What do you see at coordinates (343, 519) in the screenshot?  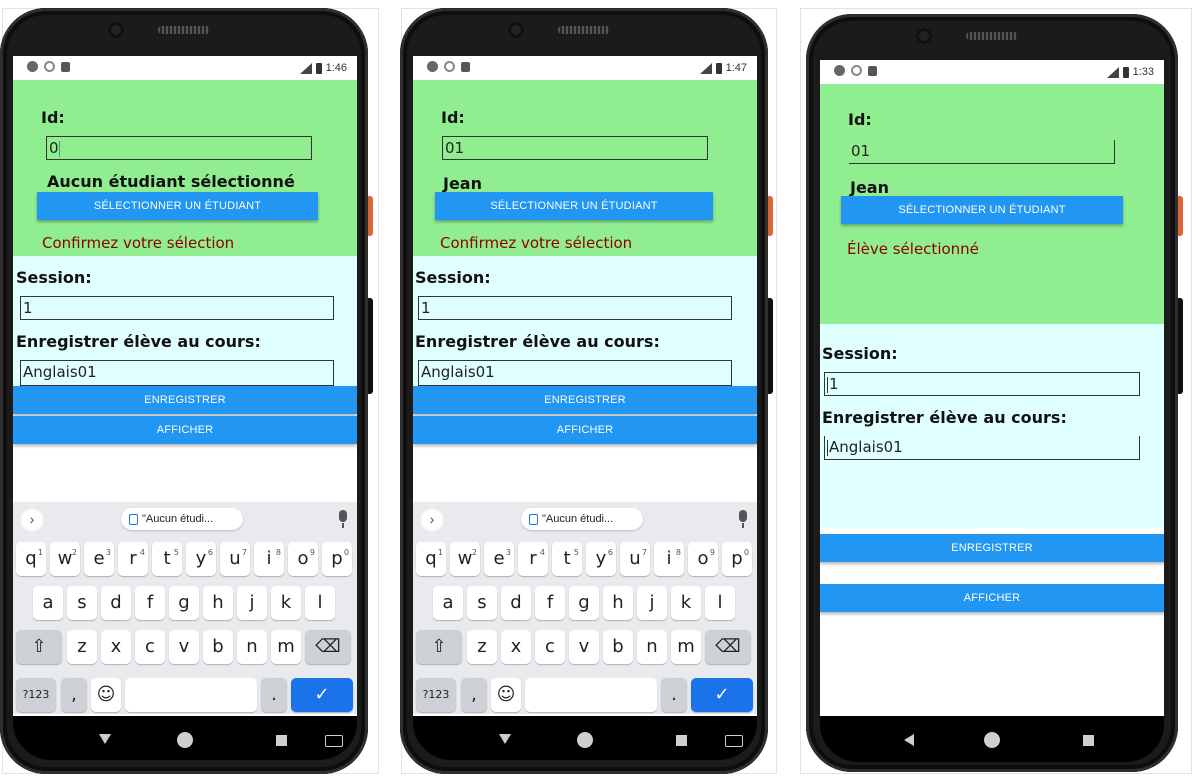 I see `microphone-icon` at bounding box center [343, 519].